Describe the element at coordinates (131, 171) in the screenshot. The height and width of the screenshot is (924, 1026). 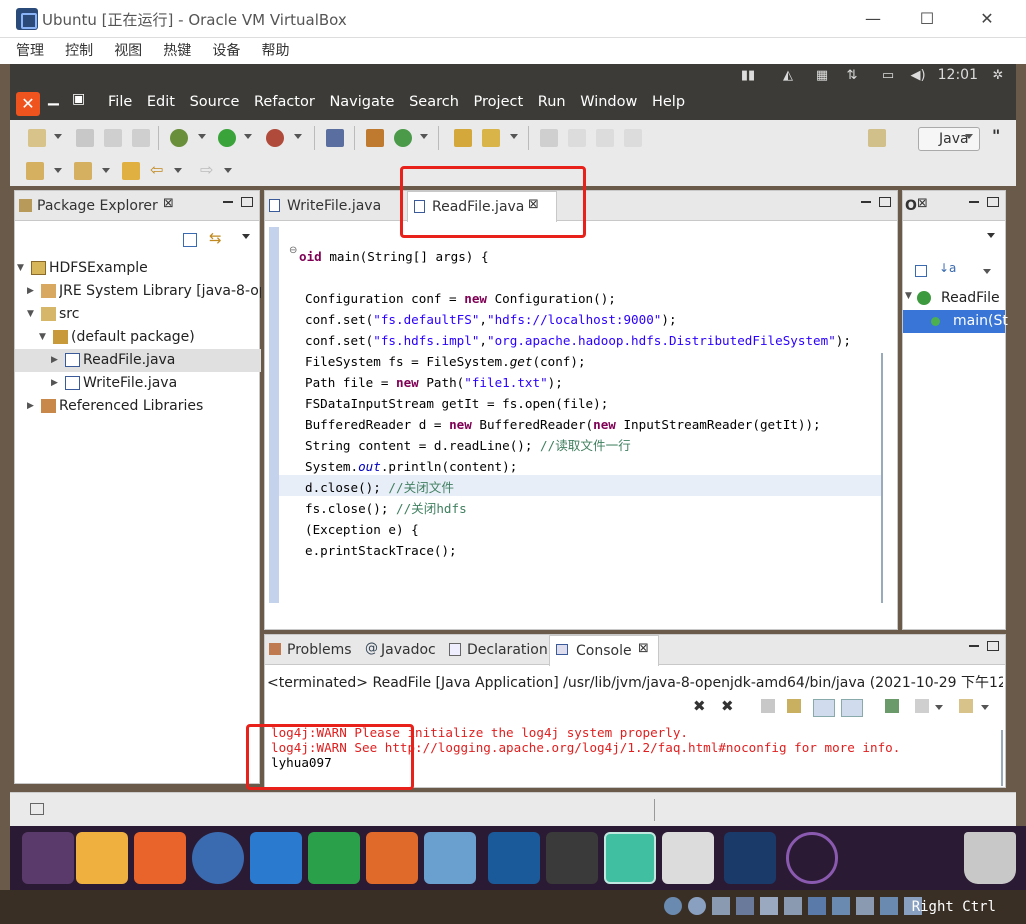
I see `last-edit-location-icon` at that location.